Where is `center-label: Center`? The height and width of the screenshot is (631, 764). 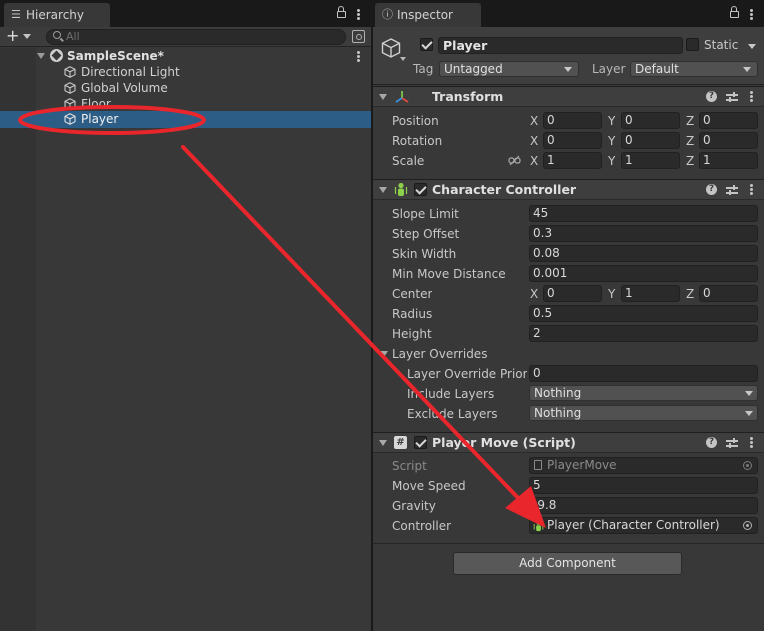
center-label: Center is located at coordinates (412, 294).